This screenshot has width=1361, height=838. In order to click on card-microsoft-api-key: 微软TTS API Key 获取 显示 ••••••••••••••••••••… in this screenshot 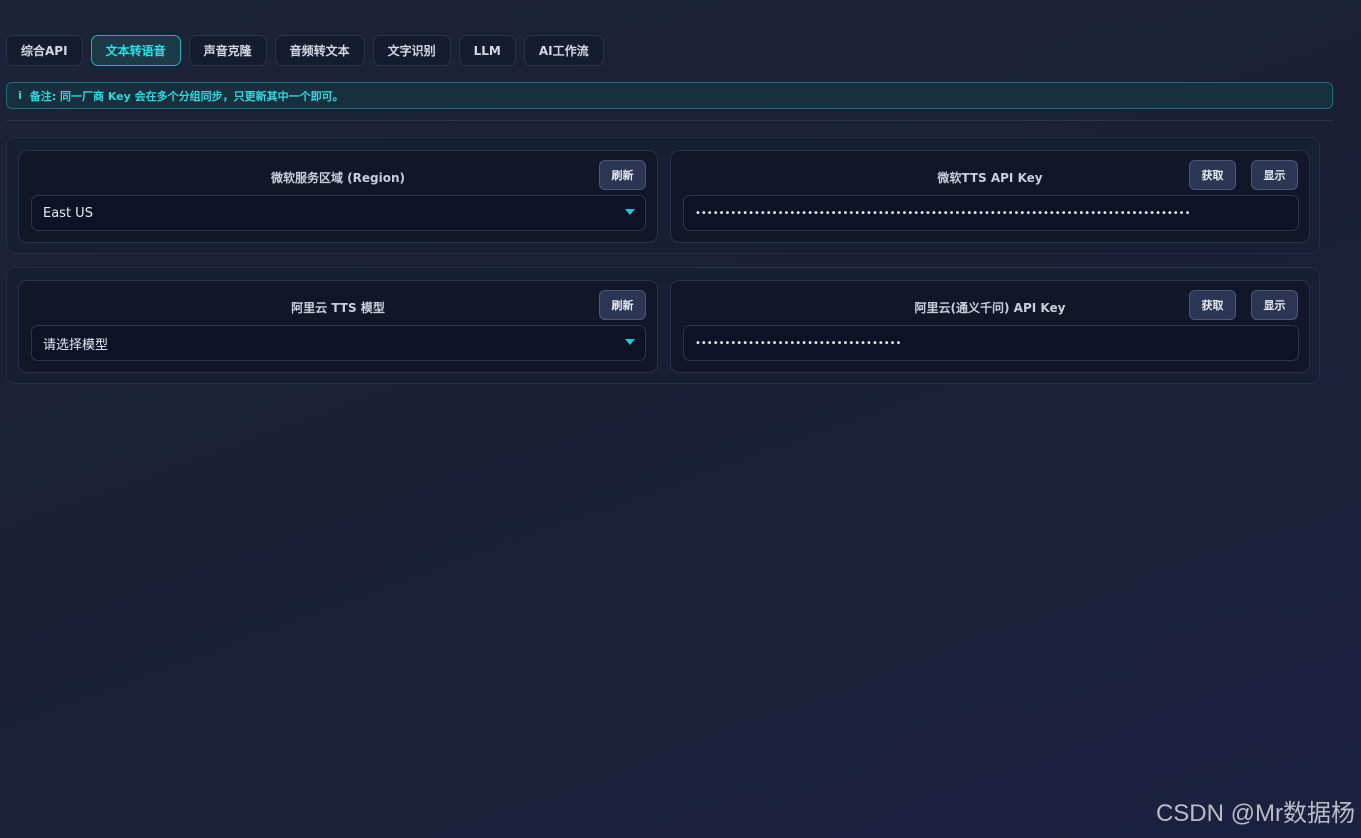, I will do `click(990, 196)`.